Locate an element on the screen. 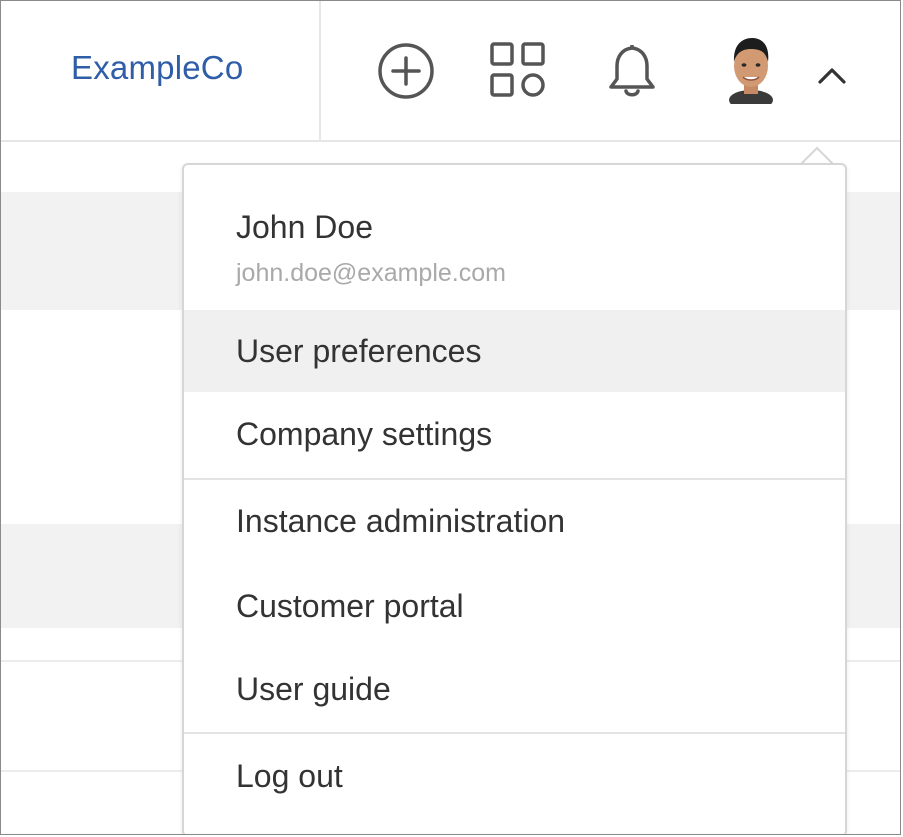  create-button is located at coordinates (406, 71).